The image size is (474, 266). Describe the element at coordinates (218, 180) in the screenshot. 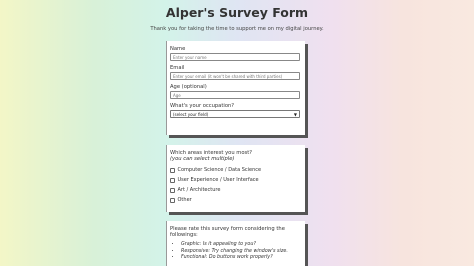

I see `interest-option-label: User Experience / User Interface` at that location.